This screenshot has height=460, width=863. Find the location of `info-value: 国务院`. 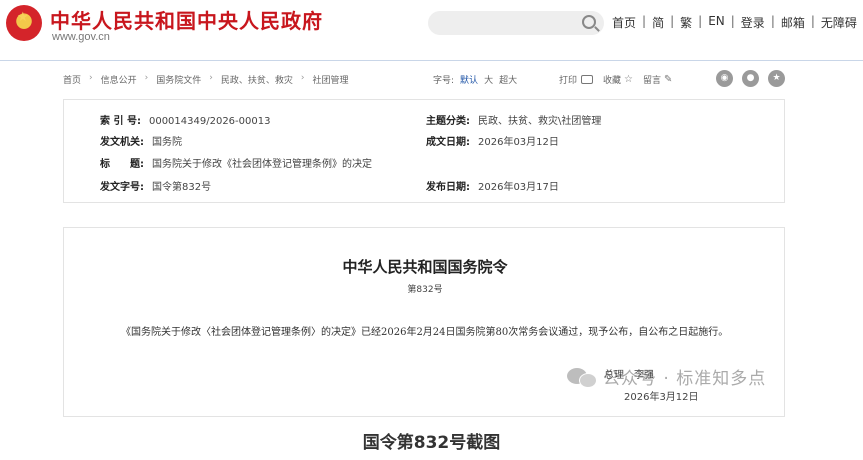

info-value: 国务院 is located at coordinates (167, 142).